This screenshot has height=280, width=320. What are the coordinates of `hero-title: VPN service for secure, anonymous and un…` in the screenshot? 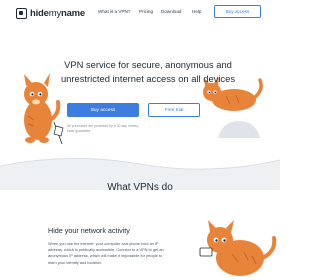 It's located at (148, 71).